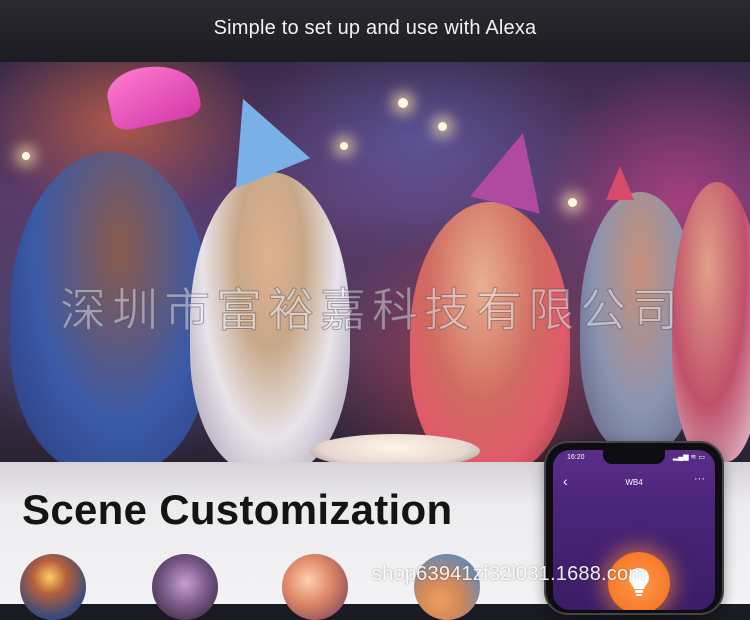  I want to click on more-icon: ···, so click(699, 479).